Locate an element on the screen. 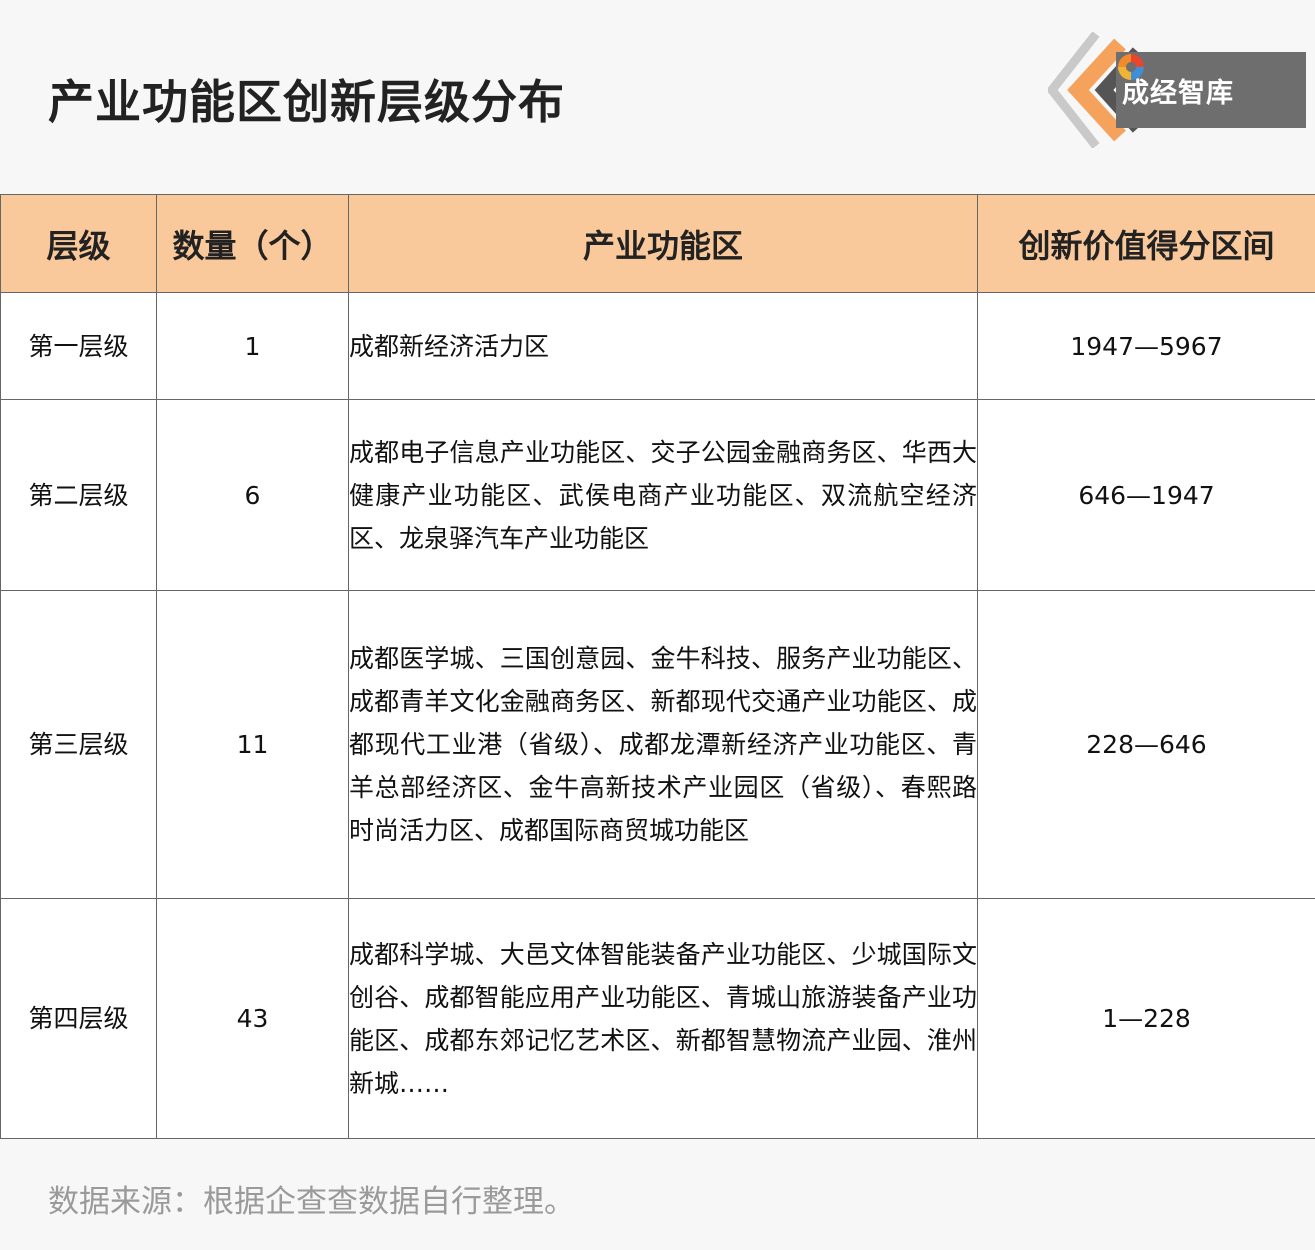  level-cell: 第二层级 is located at coordinates (78, 495).